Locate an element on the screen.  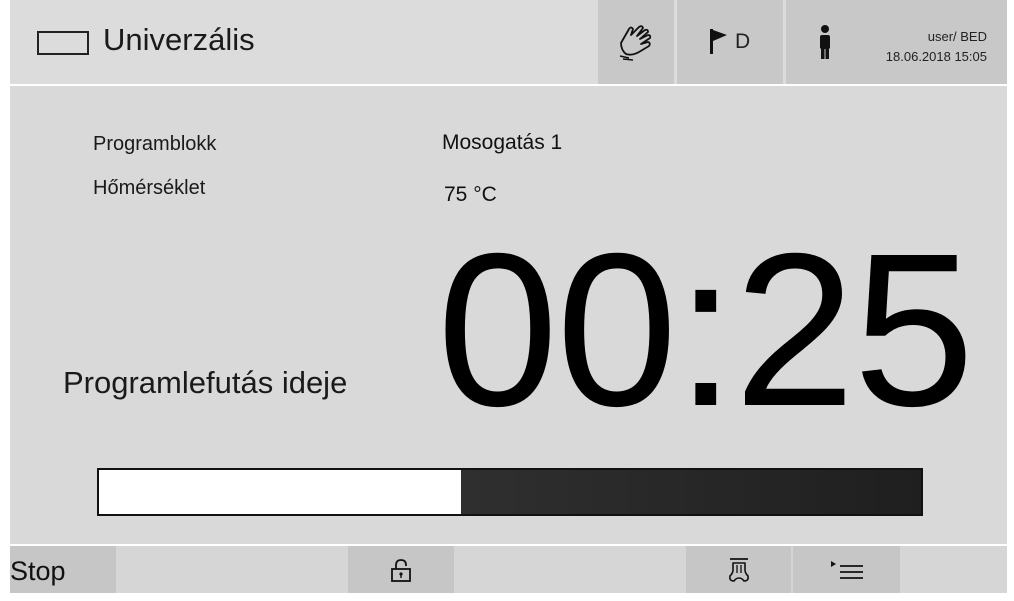
person-icon is located at coordinates (825, 42).